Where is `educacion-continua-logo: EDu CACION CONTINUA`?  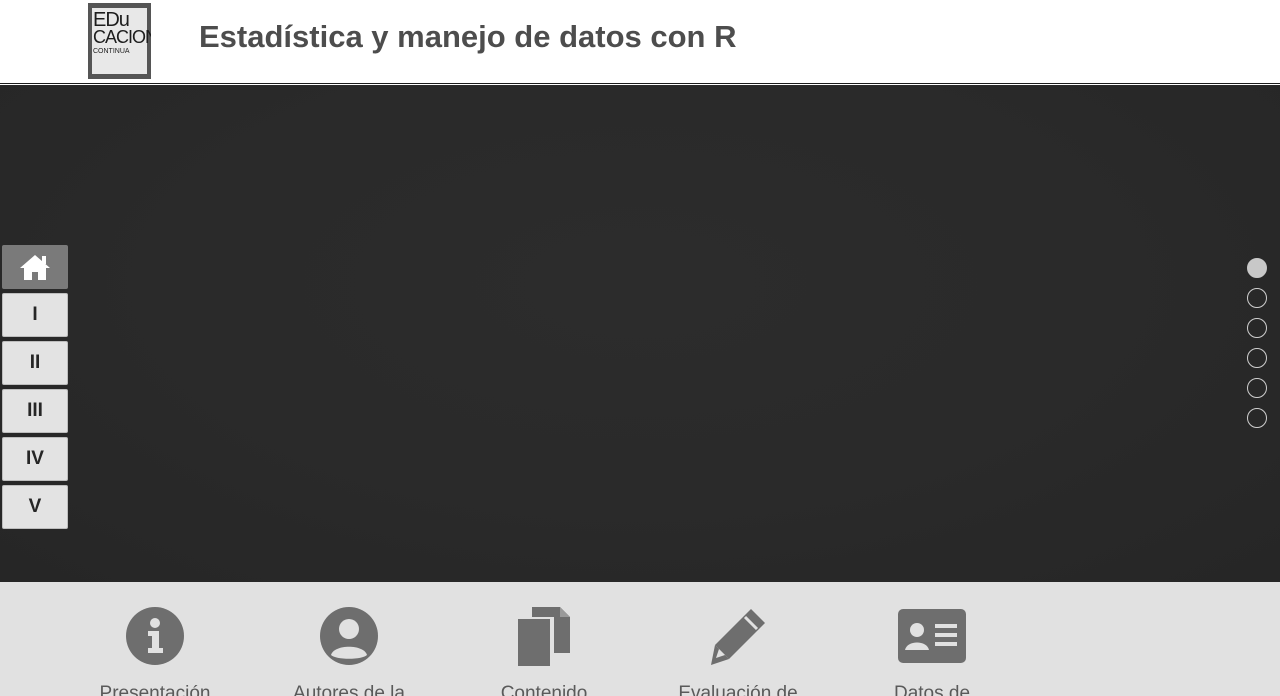
educacion-continua-logo: EDu CACION CONTINUA is located at coordinates (119, 41).